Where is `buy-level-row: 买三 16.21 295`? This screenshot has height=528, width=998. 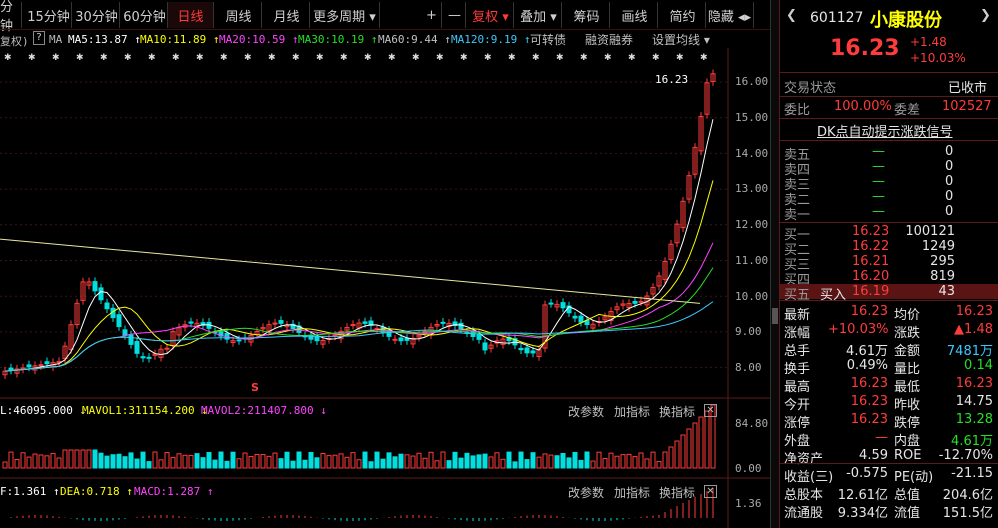
buy-level-row: 买三 16.21 295 is located at coordinates (889, 263).